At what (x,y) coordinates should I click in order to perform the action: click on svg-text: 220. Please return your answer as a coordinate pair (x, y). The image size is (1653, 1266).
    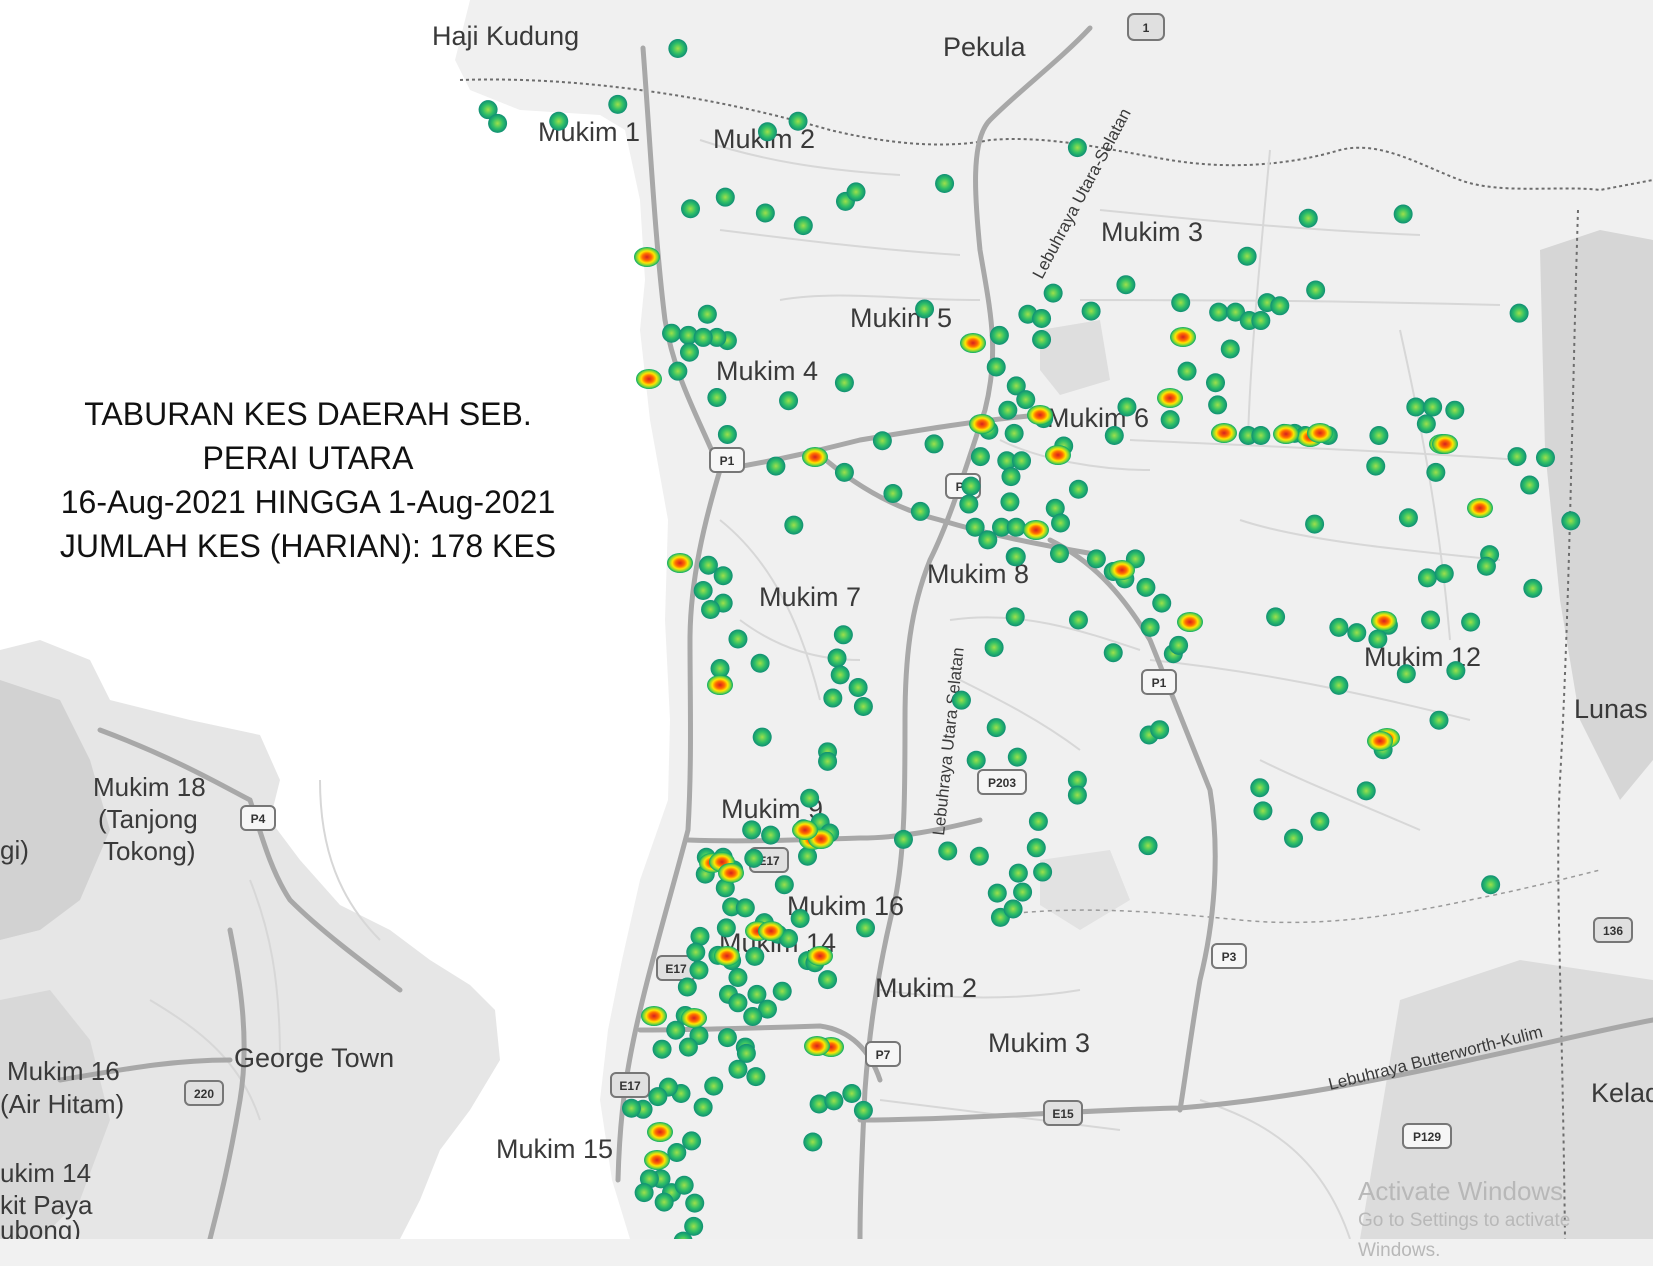
    Looking at the image, I should click on (204, 1094).